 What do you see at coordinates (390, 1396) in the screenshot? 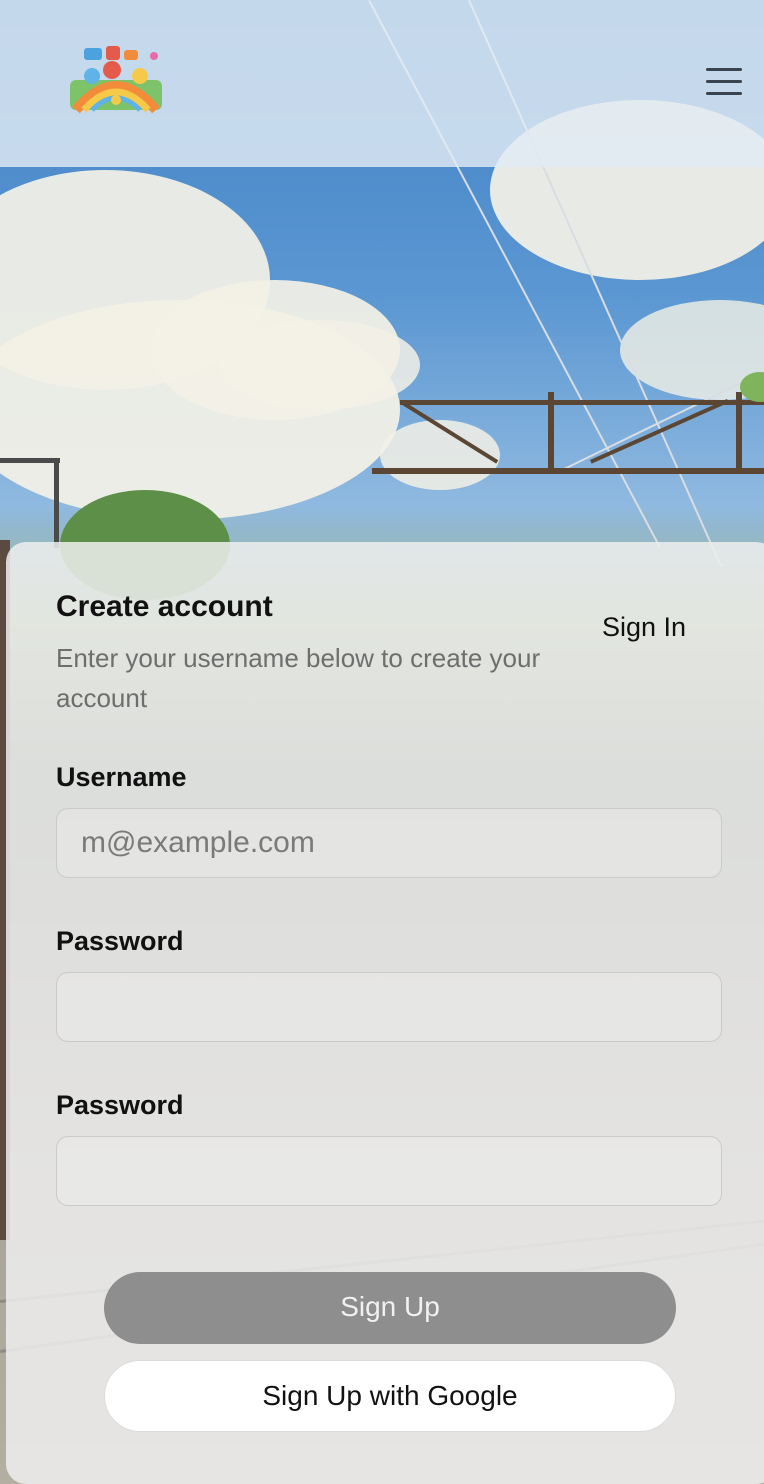
I see `sign-up-with-google-button: Sign Up with Google` at bounding box center [390, 1396].